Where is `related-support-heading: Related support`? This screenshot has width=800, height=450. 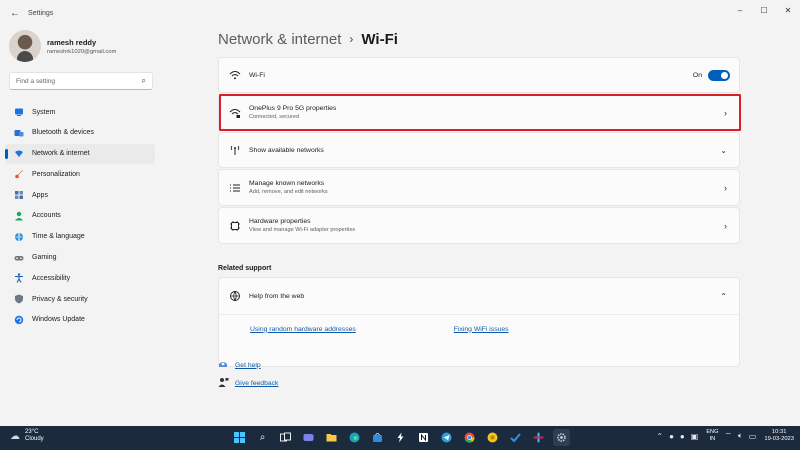
related-support-heading: Related support is located at coordinates (245, 268).